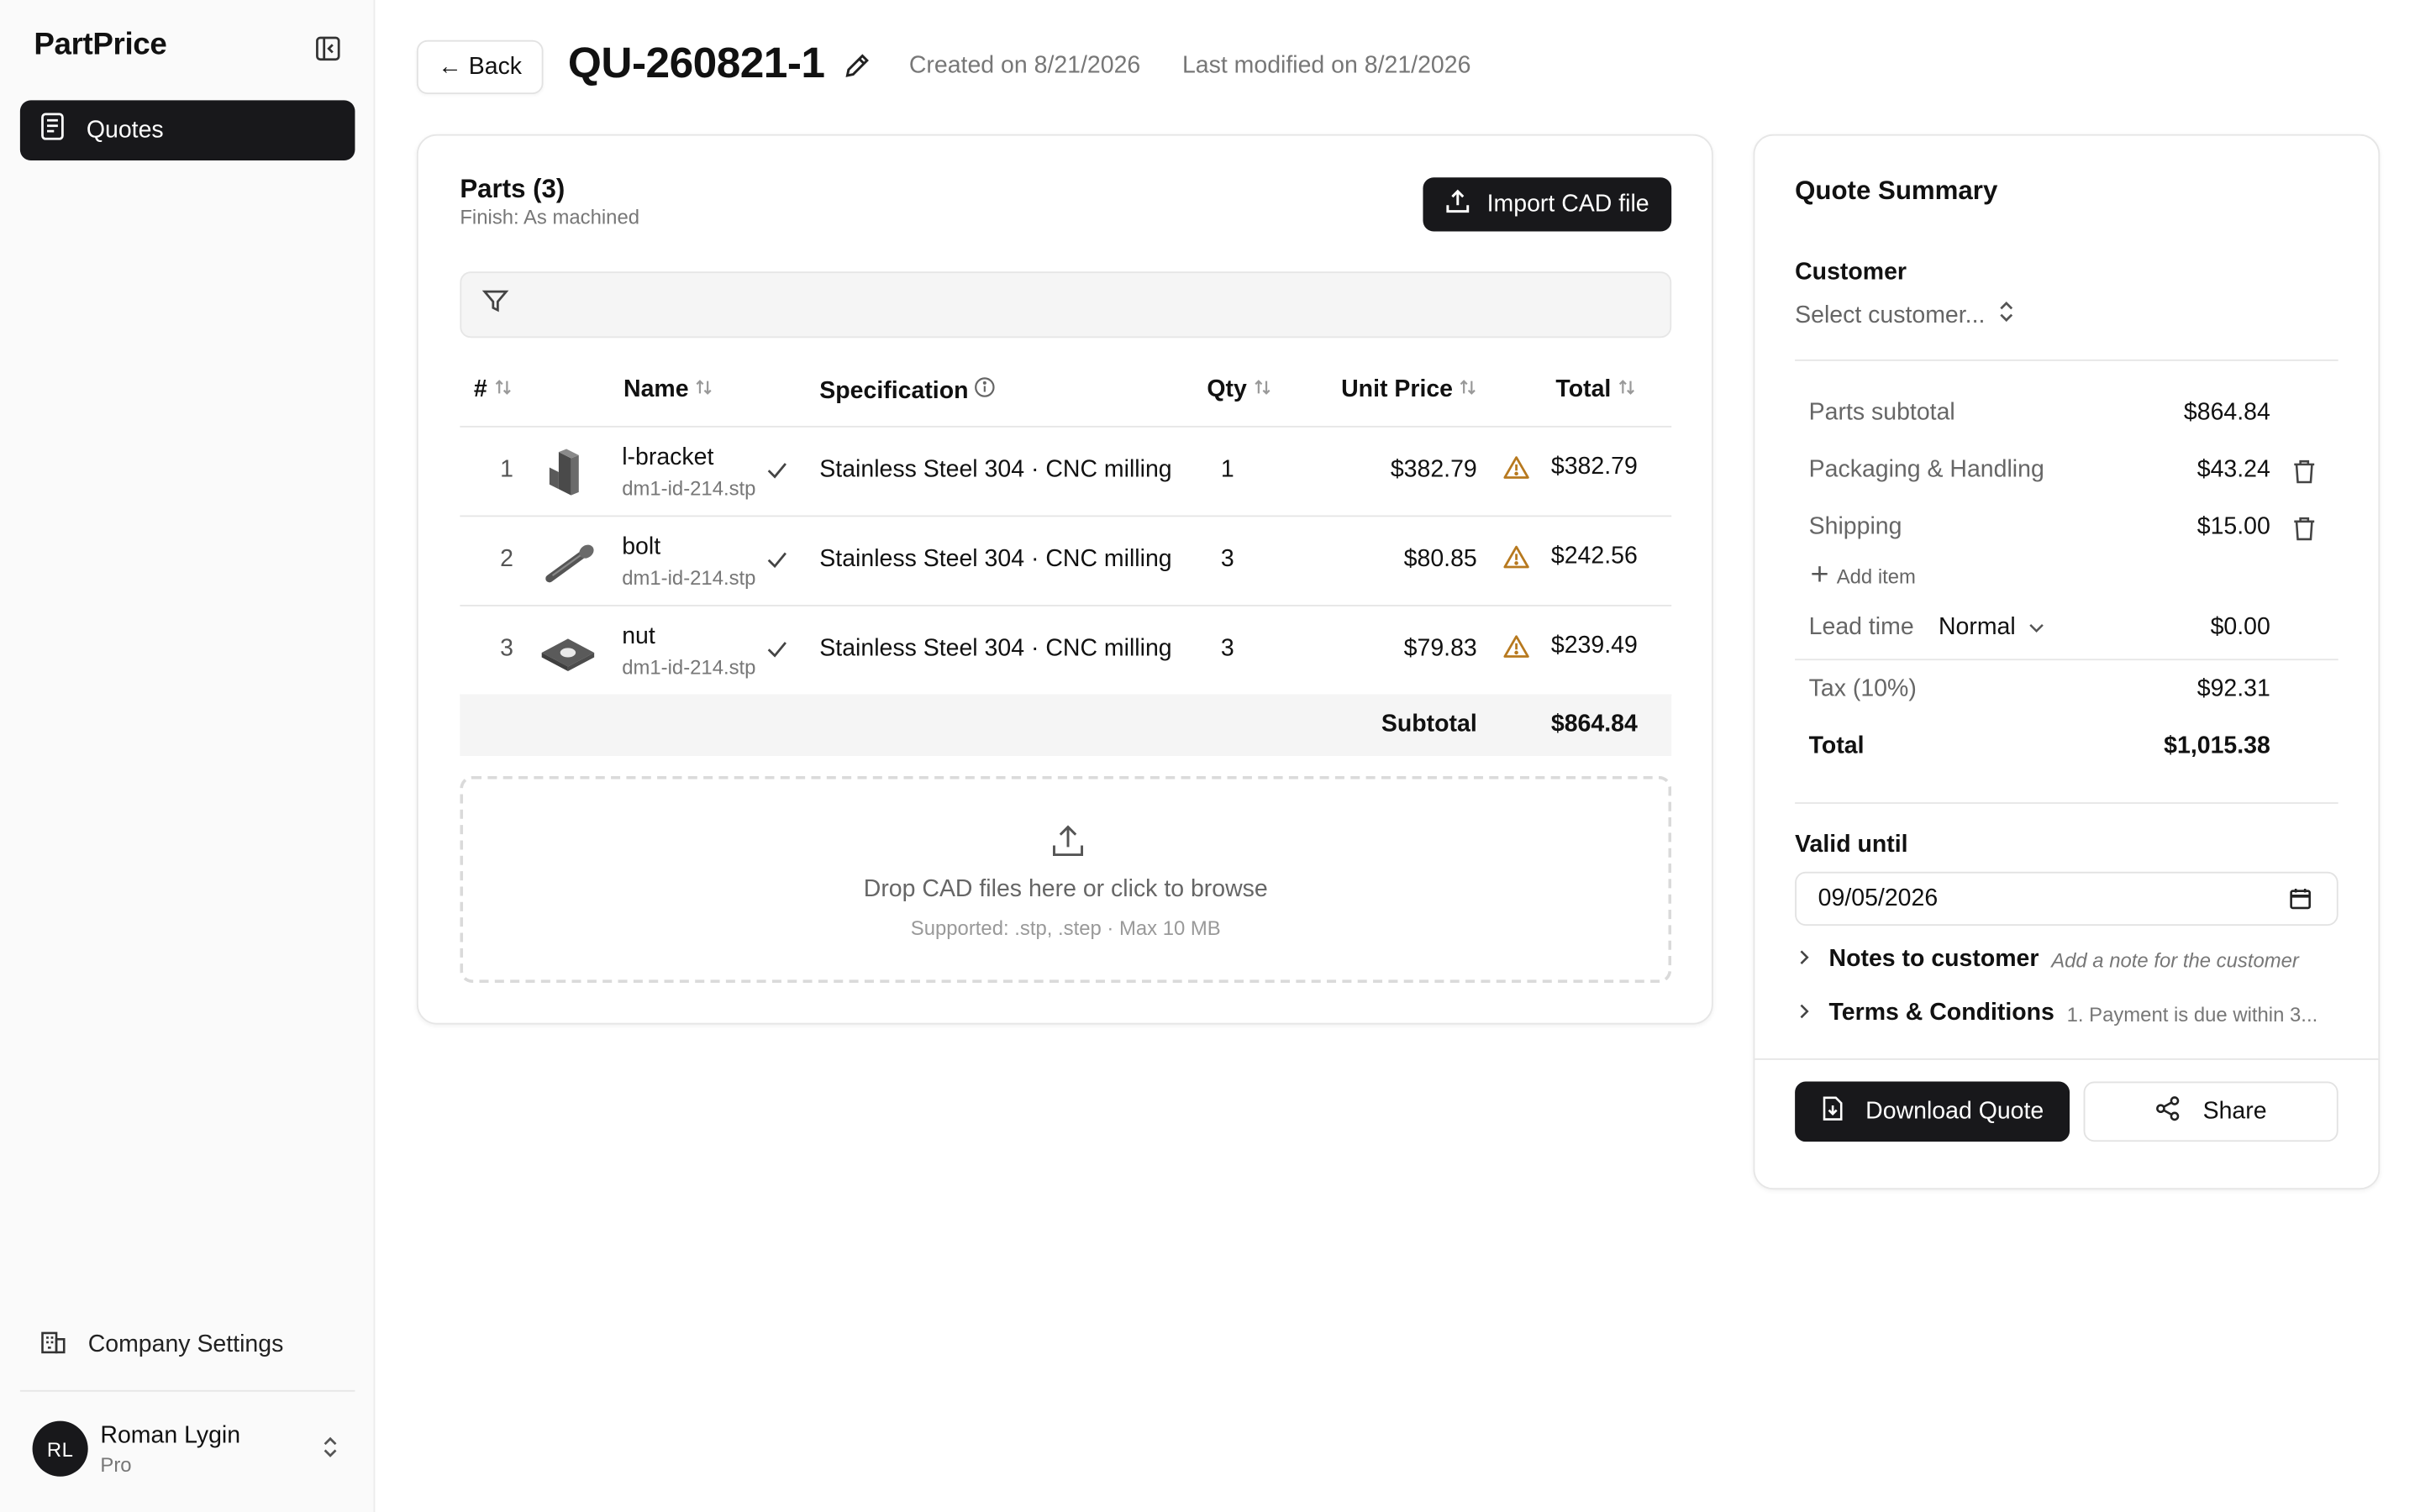  I want to click on lead-time-cost: $0.00, so click(2240, 627).